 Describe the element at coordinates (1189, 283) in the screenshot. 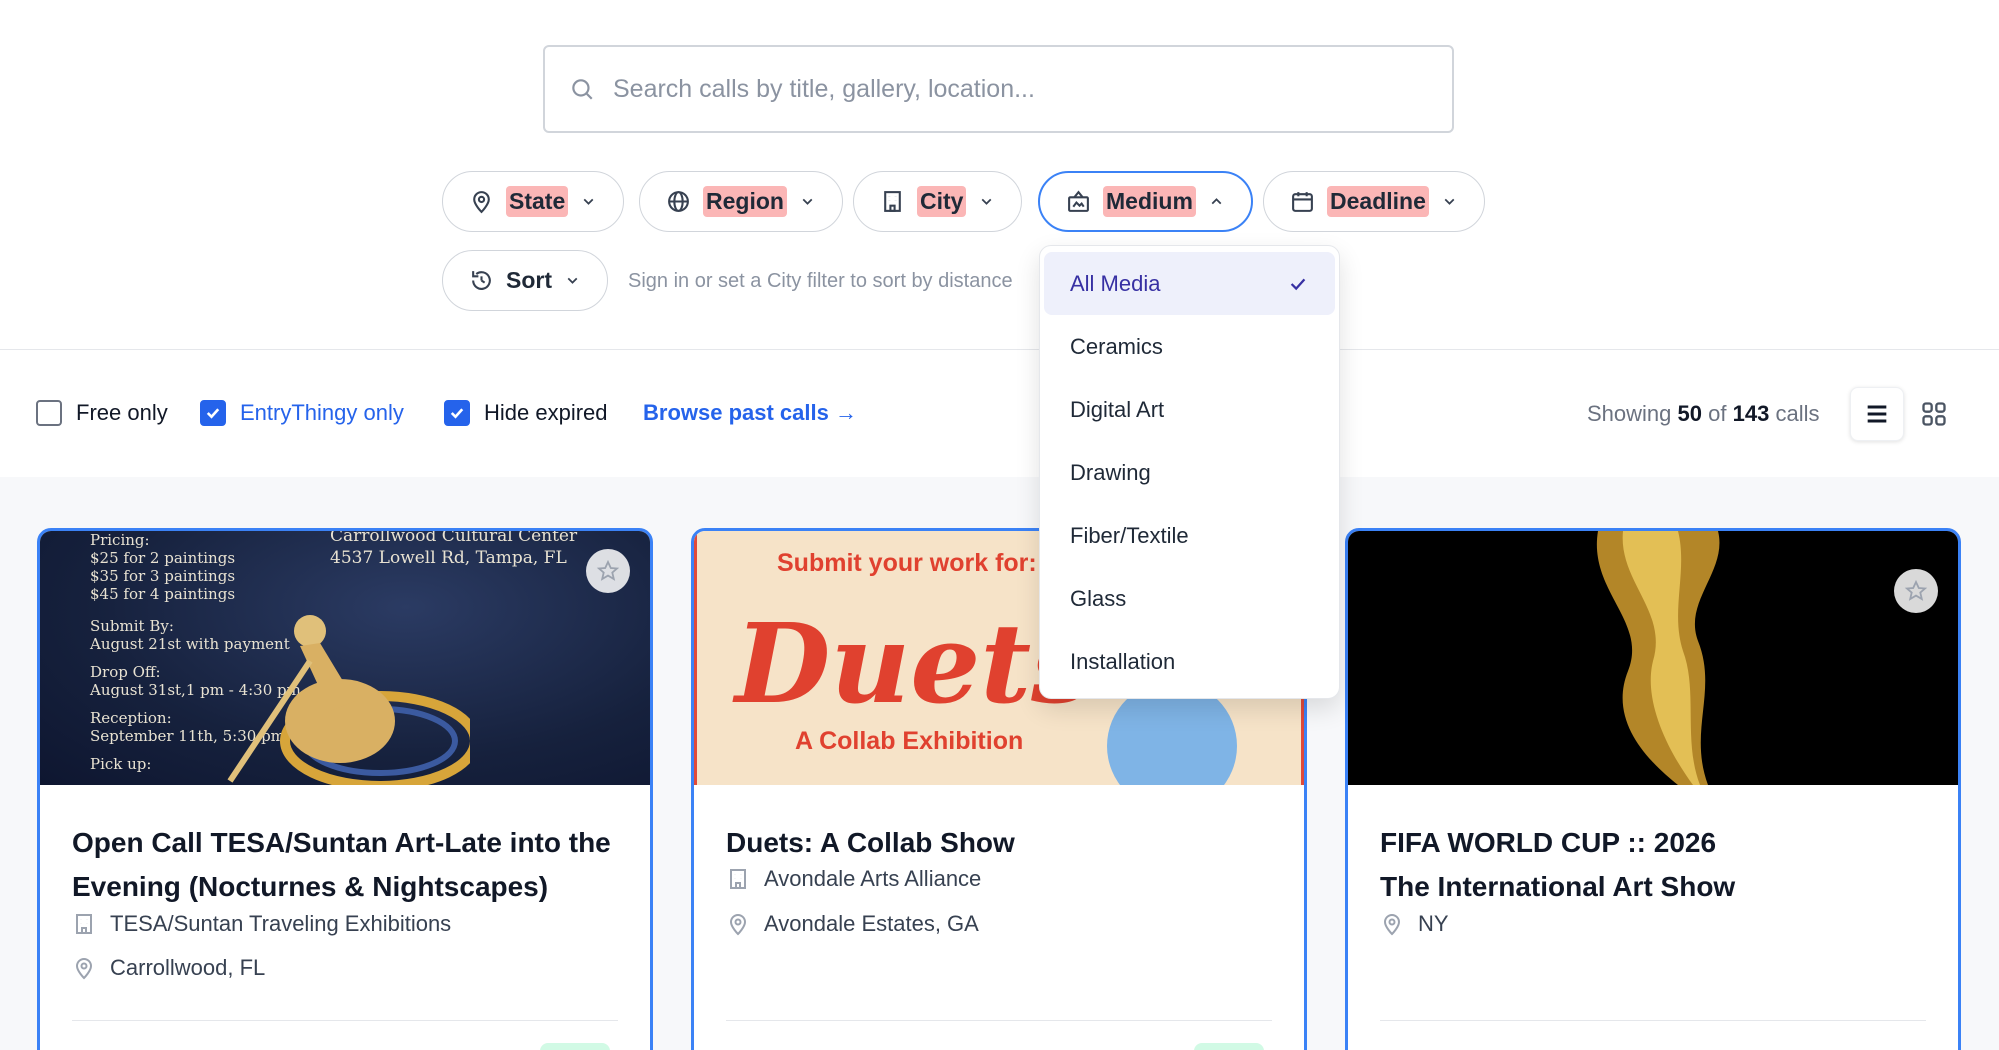

I see `medium-option-all-media: All Media` at that location.